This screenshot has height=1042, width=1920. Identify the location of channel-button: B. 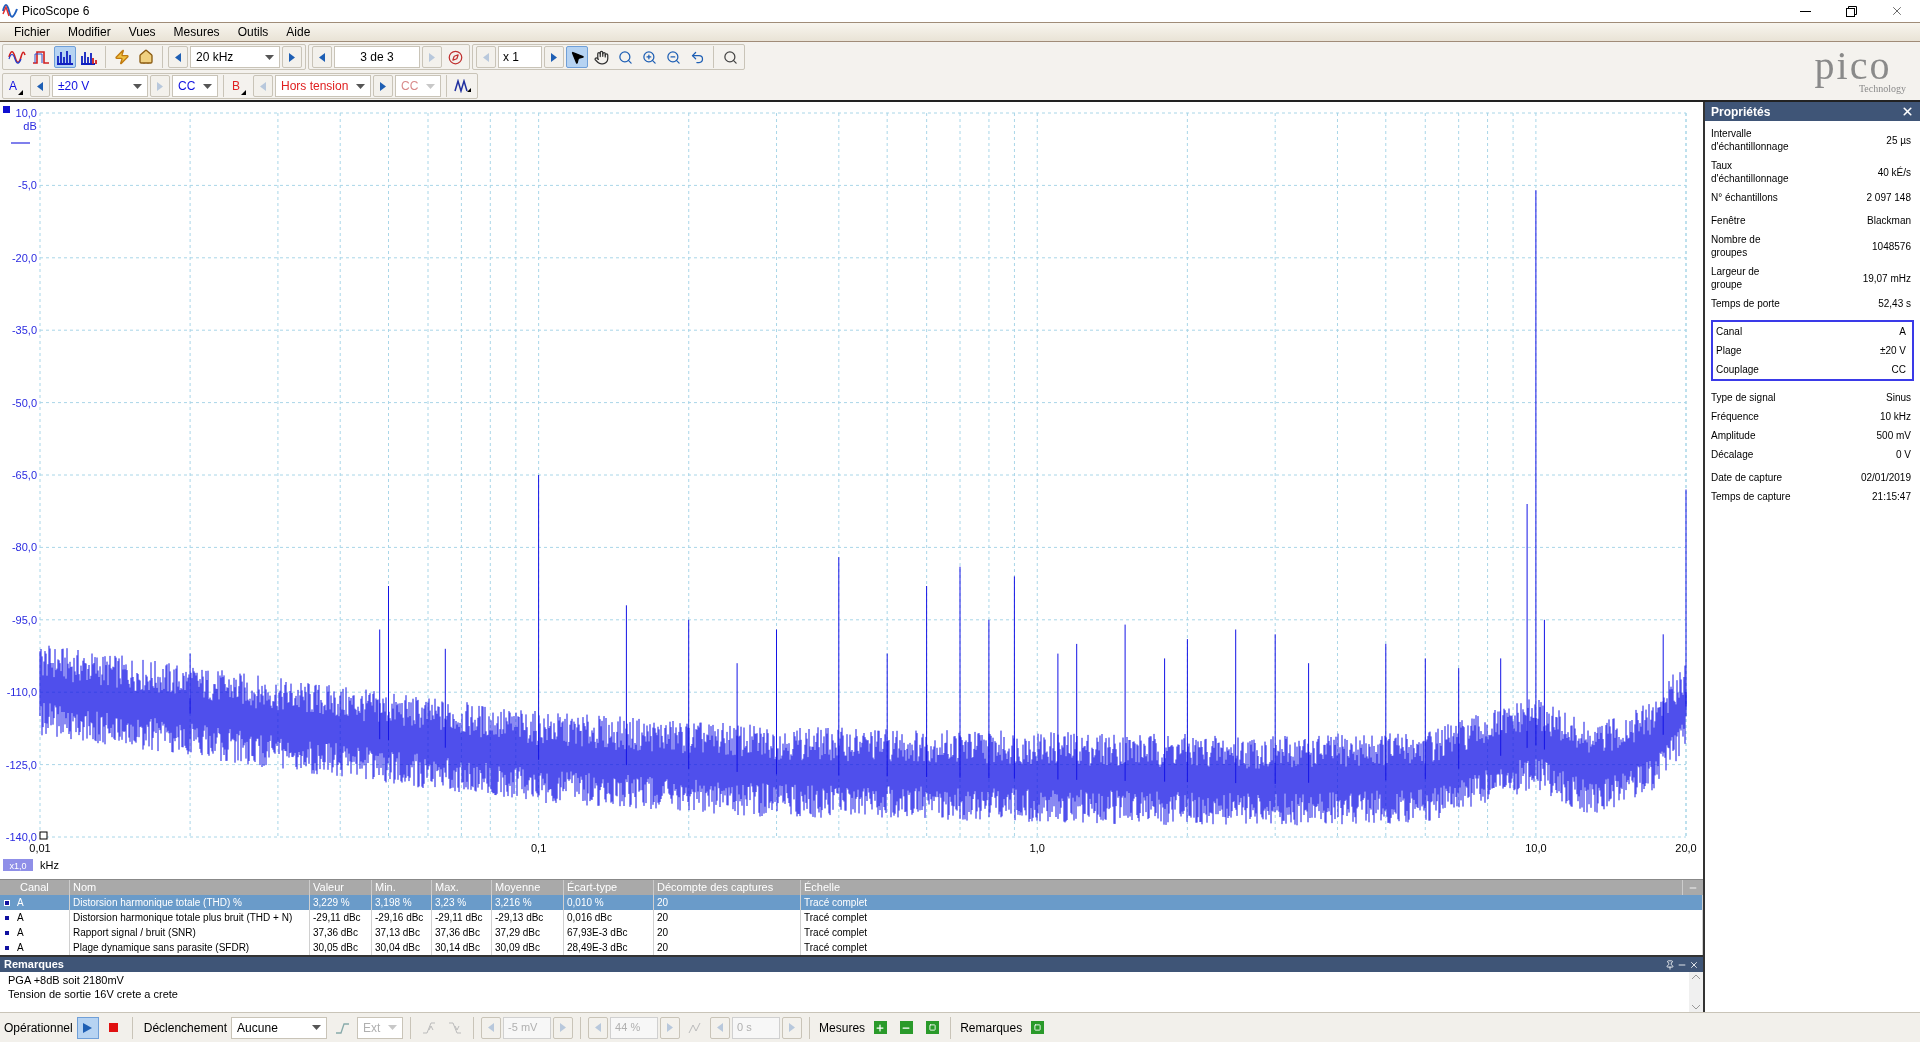
(240, 86).